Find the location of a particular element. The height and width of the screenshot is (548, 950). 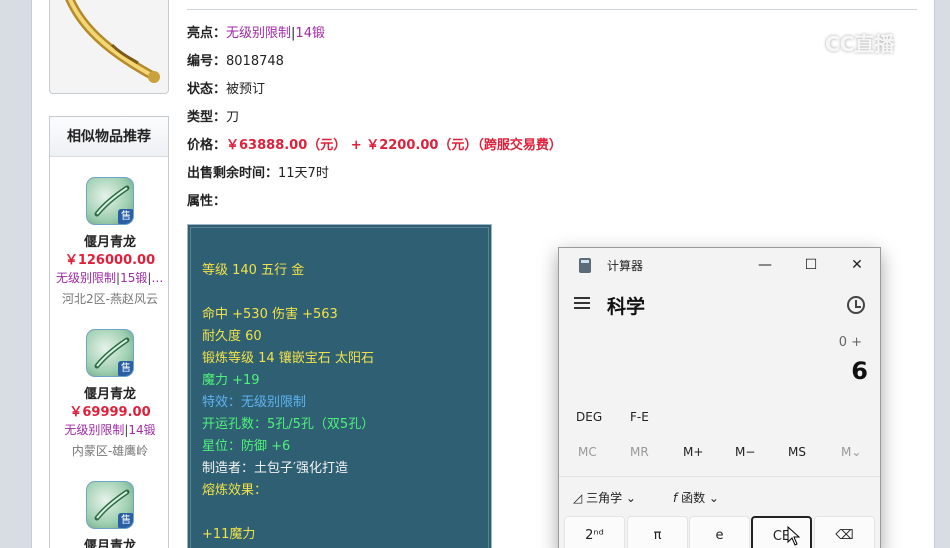

price-row: 价格：￥63888.00（元） + ￥2200.00（元）（跨服交易费） is located at coordinates (374, 145).